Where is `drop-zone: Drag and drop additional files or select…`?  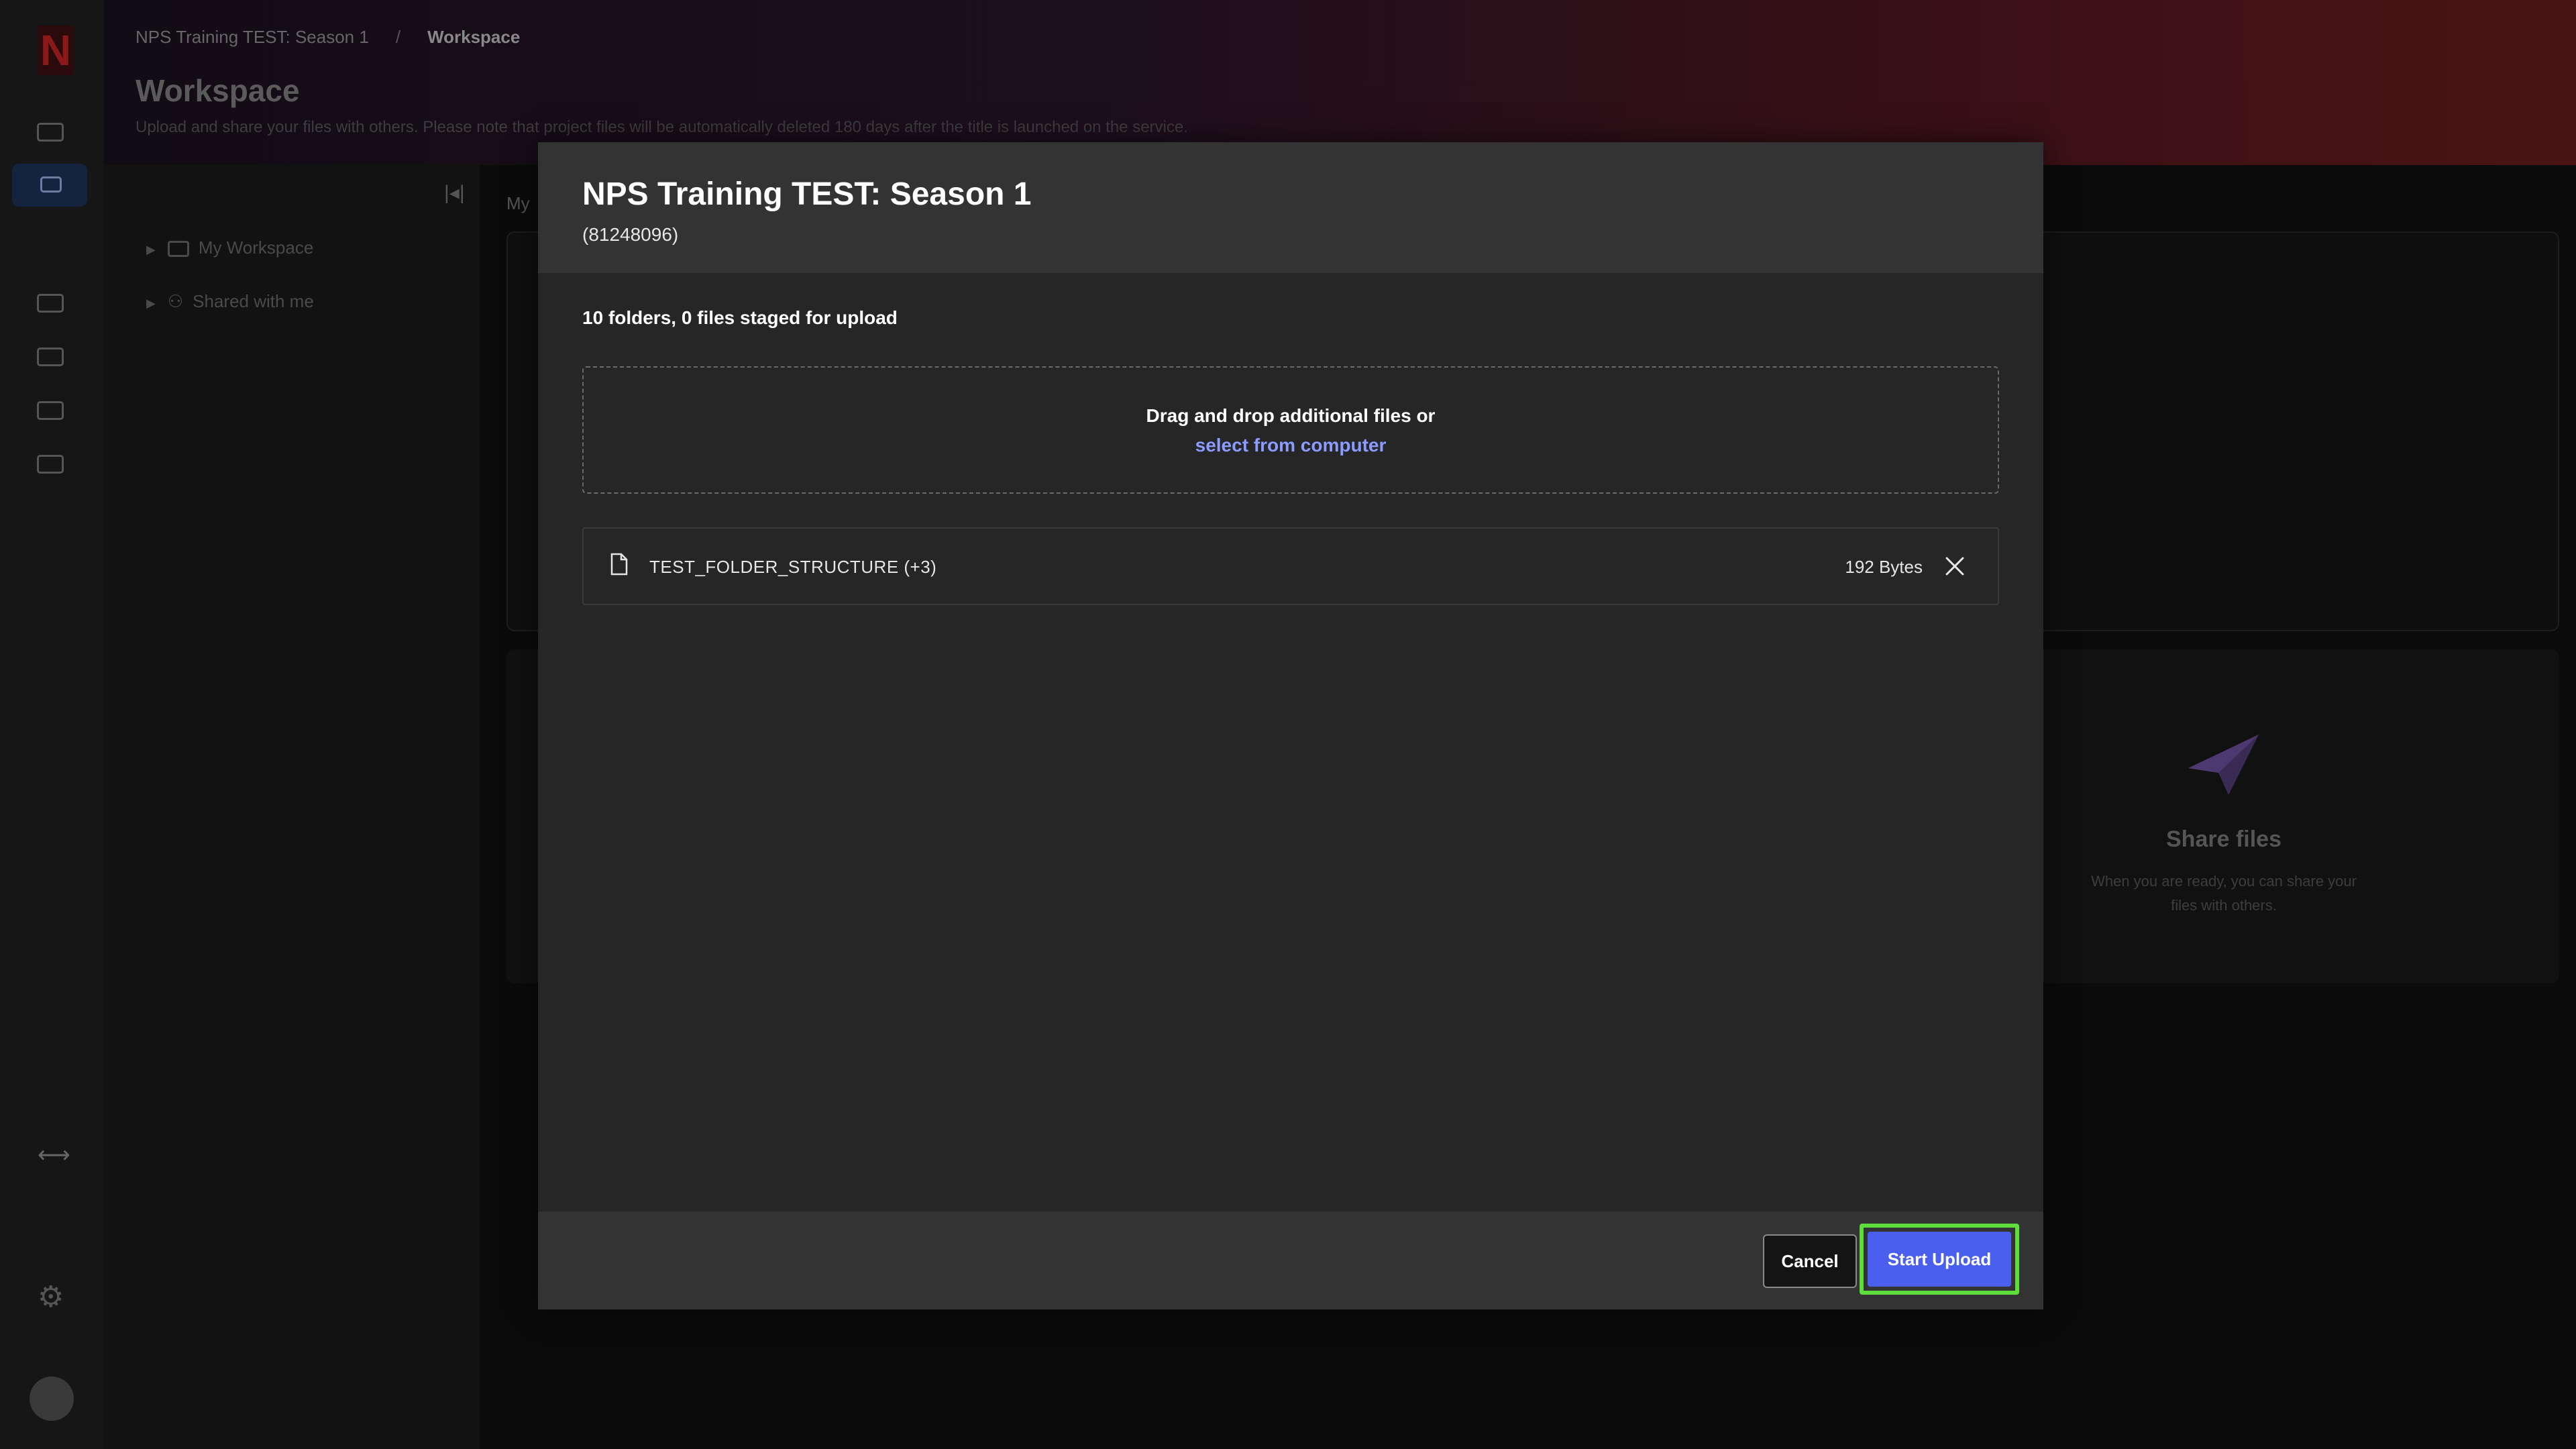
drop-zone: Drag and drop additional files or select… is located at coordinates (1290, 430).